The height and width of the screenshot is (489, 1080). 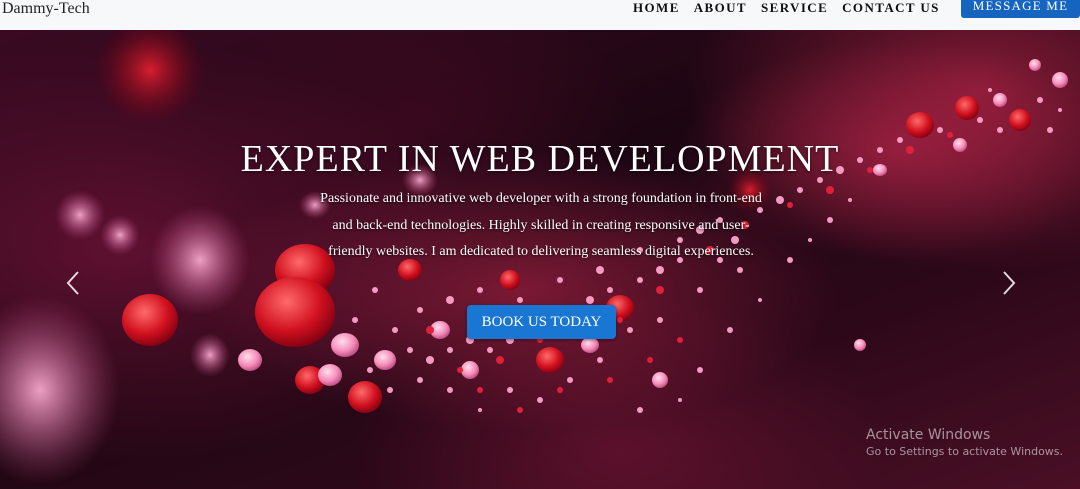 What do you see at coordinates (794, 7) in the screenshot?
I see `nav-service-link: SERVICE` at bounding box center [794, 7].